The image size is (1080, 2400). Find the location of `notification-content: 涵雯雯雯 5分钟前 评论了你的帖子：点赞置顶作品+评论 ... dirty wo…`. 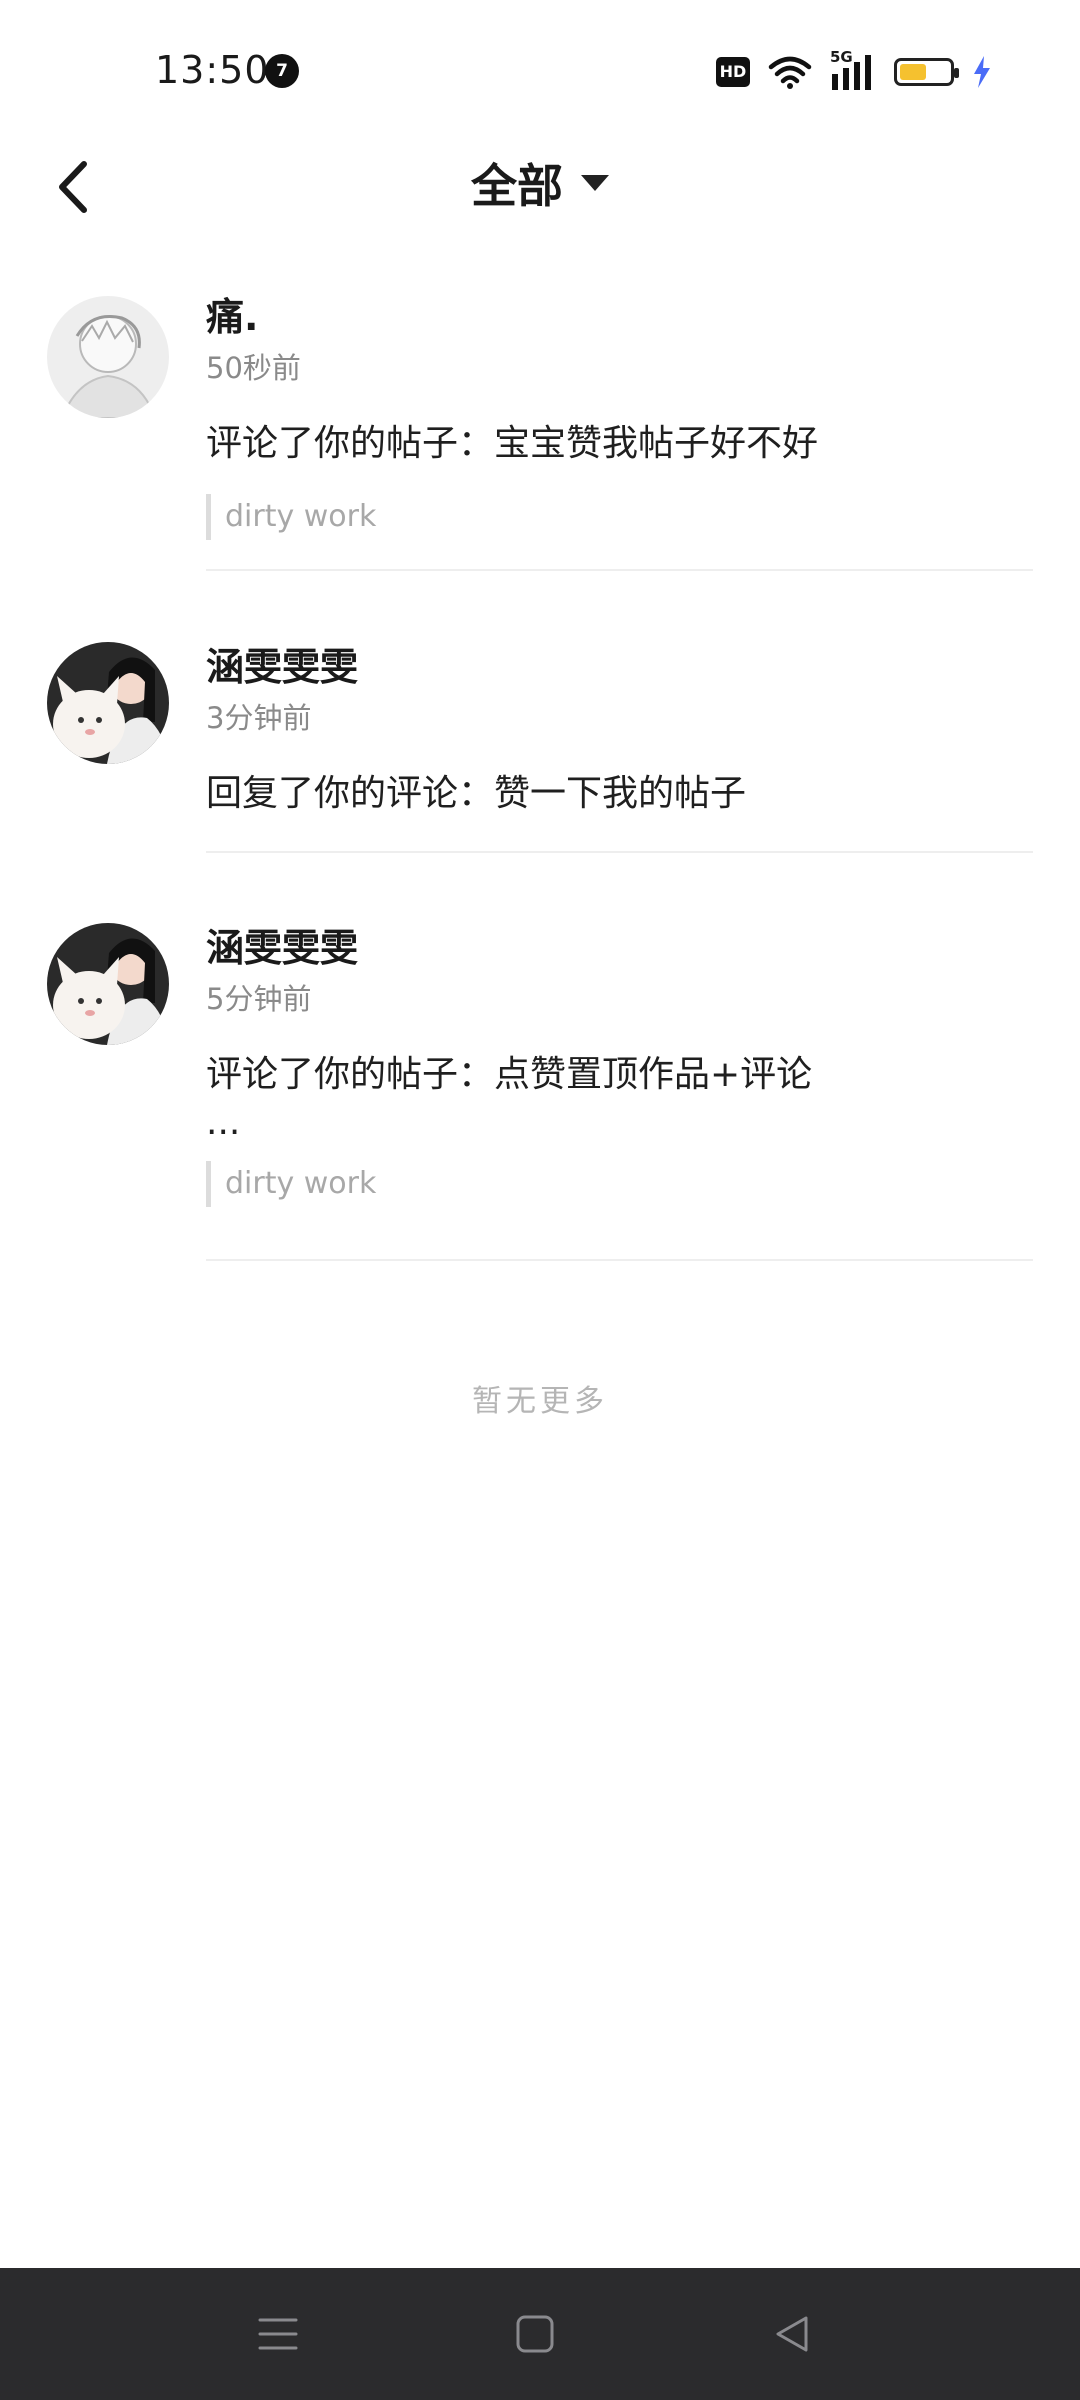

notification-content: 涵雯雯雯 5分钟前 评论了你的帖子：点赞置顶作品+评论 ... dirty wo… is located at coordinates (619, 1065).